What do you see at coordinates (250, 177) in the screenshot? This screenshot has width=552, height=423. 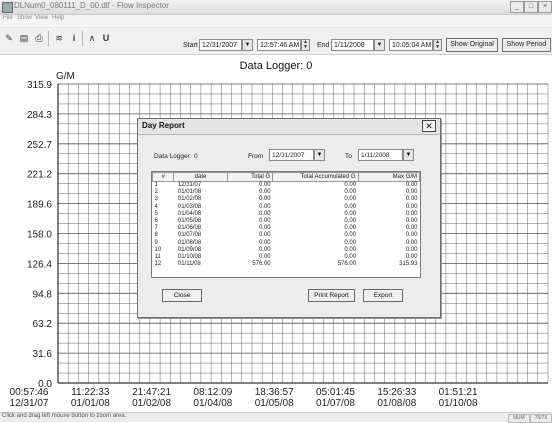 I see `column-header-total: Total G` at bounding box center [250, 177].